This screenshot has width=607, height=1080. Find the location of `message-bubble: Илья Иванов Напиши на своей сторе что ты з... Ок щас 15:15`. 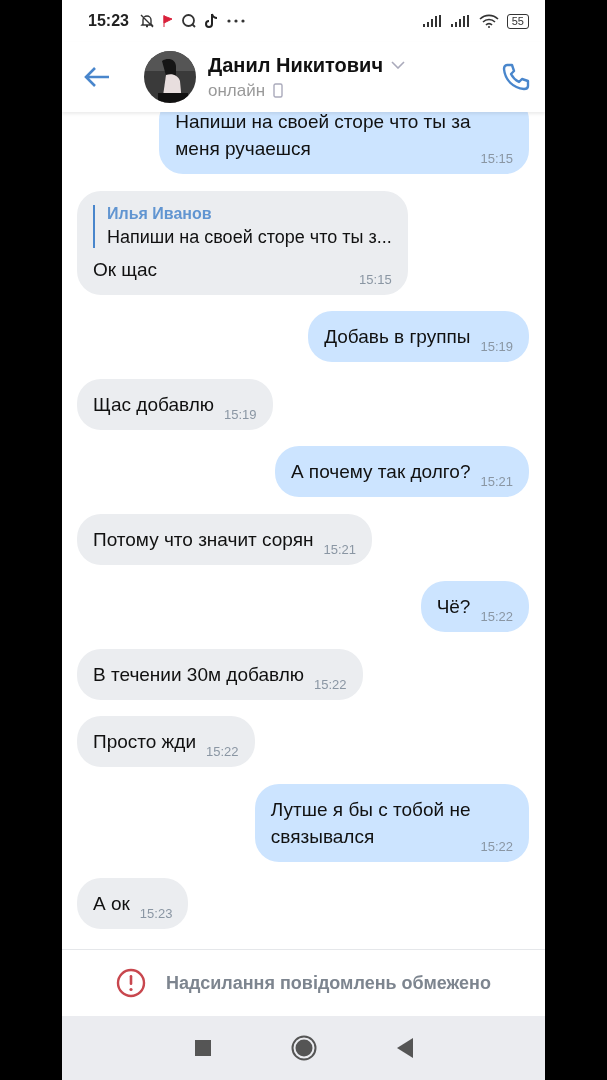

message-bubble: Илья Иванов Напиши на своей сторе что ты з... Ок щас 15:15 is located at coordinates (242, 242).